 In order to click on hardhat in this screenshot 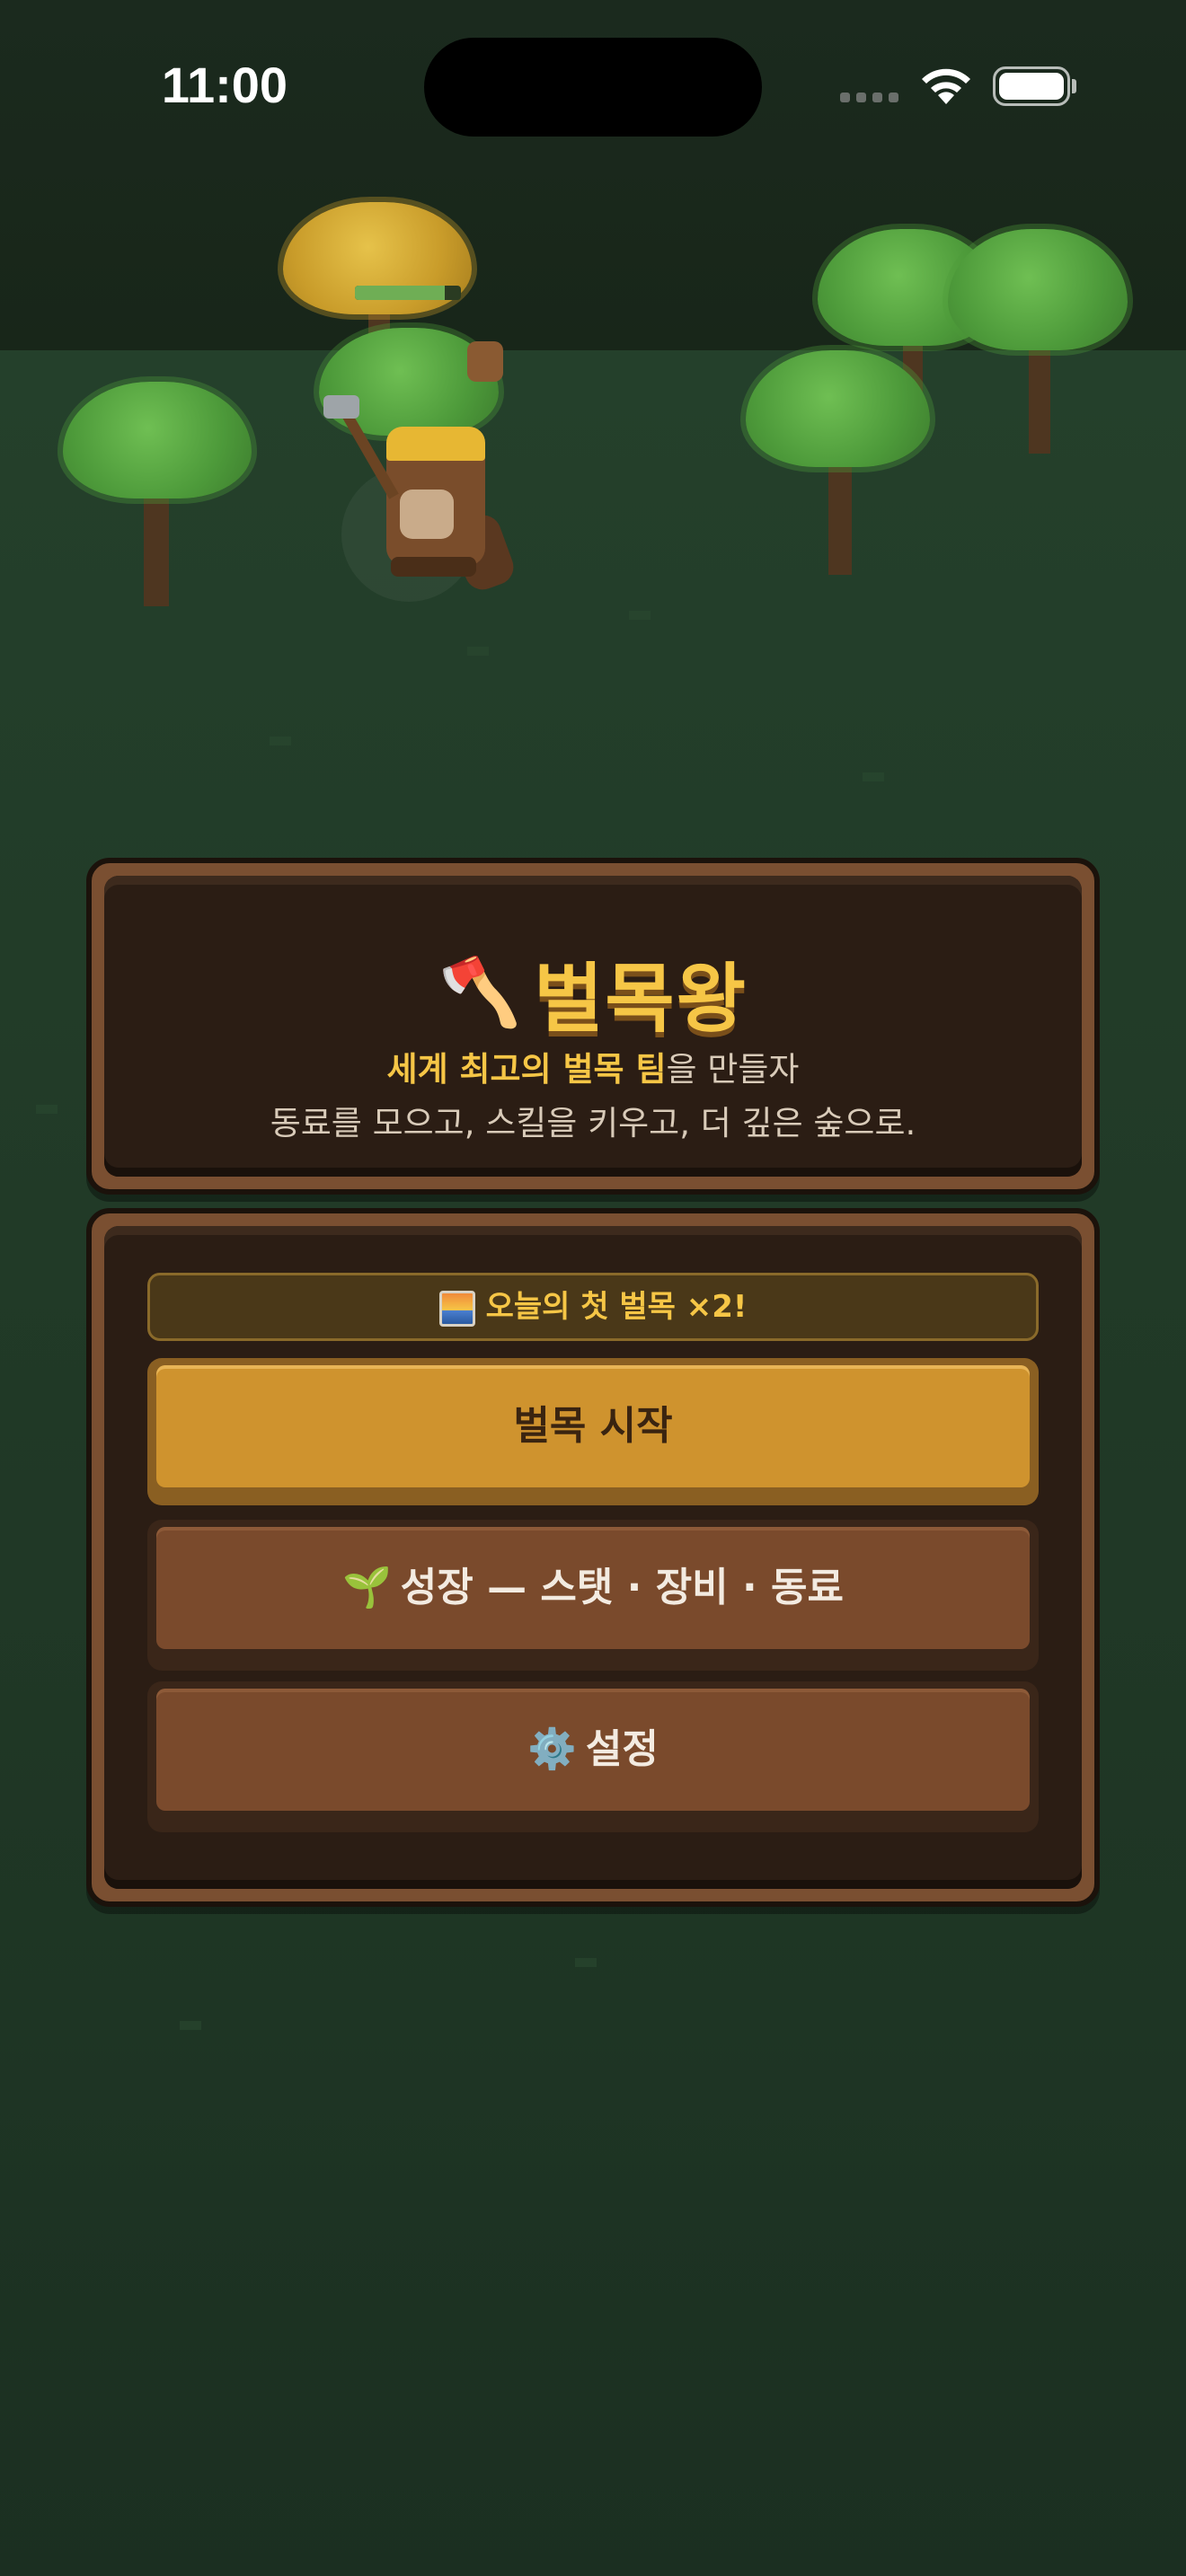, I will do `click(435, 444)`.